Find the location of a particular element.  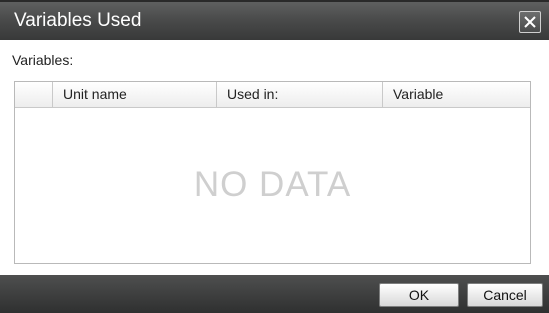

variables-label: Variables: is located at coordinates (43, 60).